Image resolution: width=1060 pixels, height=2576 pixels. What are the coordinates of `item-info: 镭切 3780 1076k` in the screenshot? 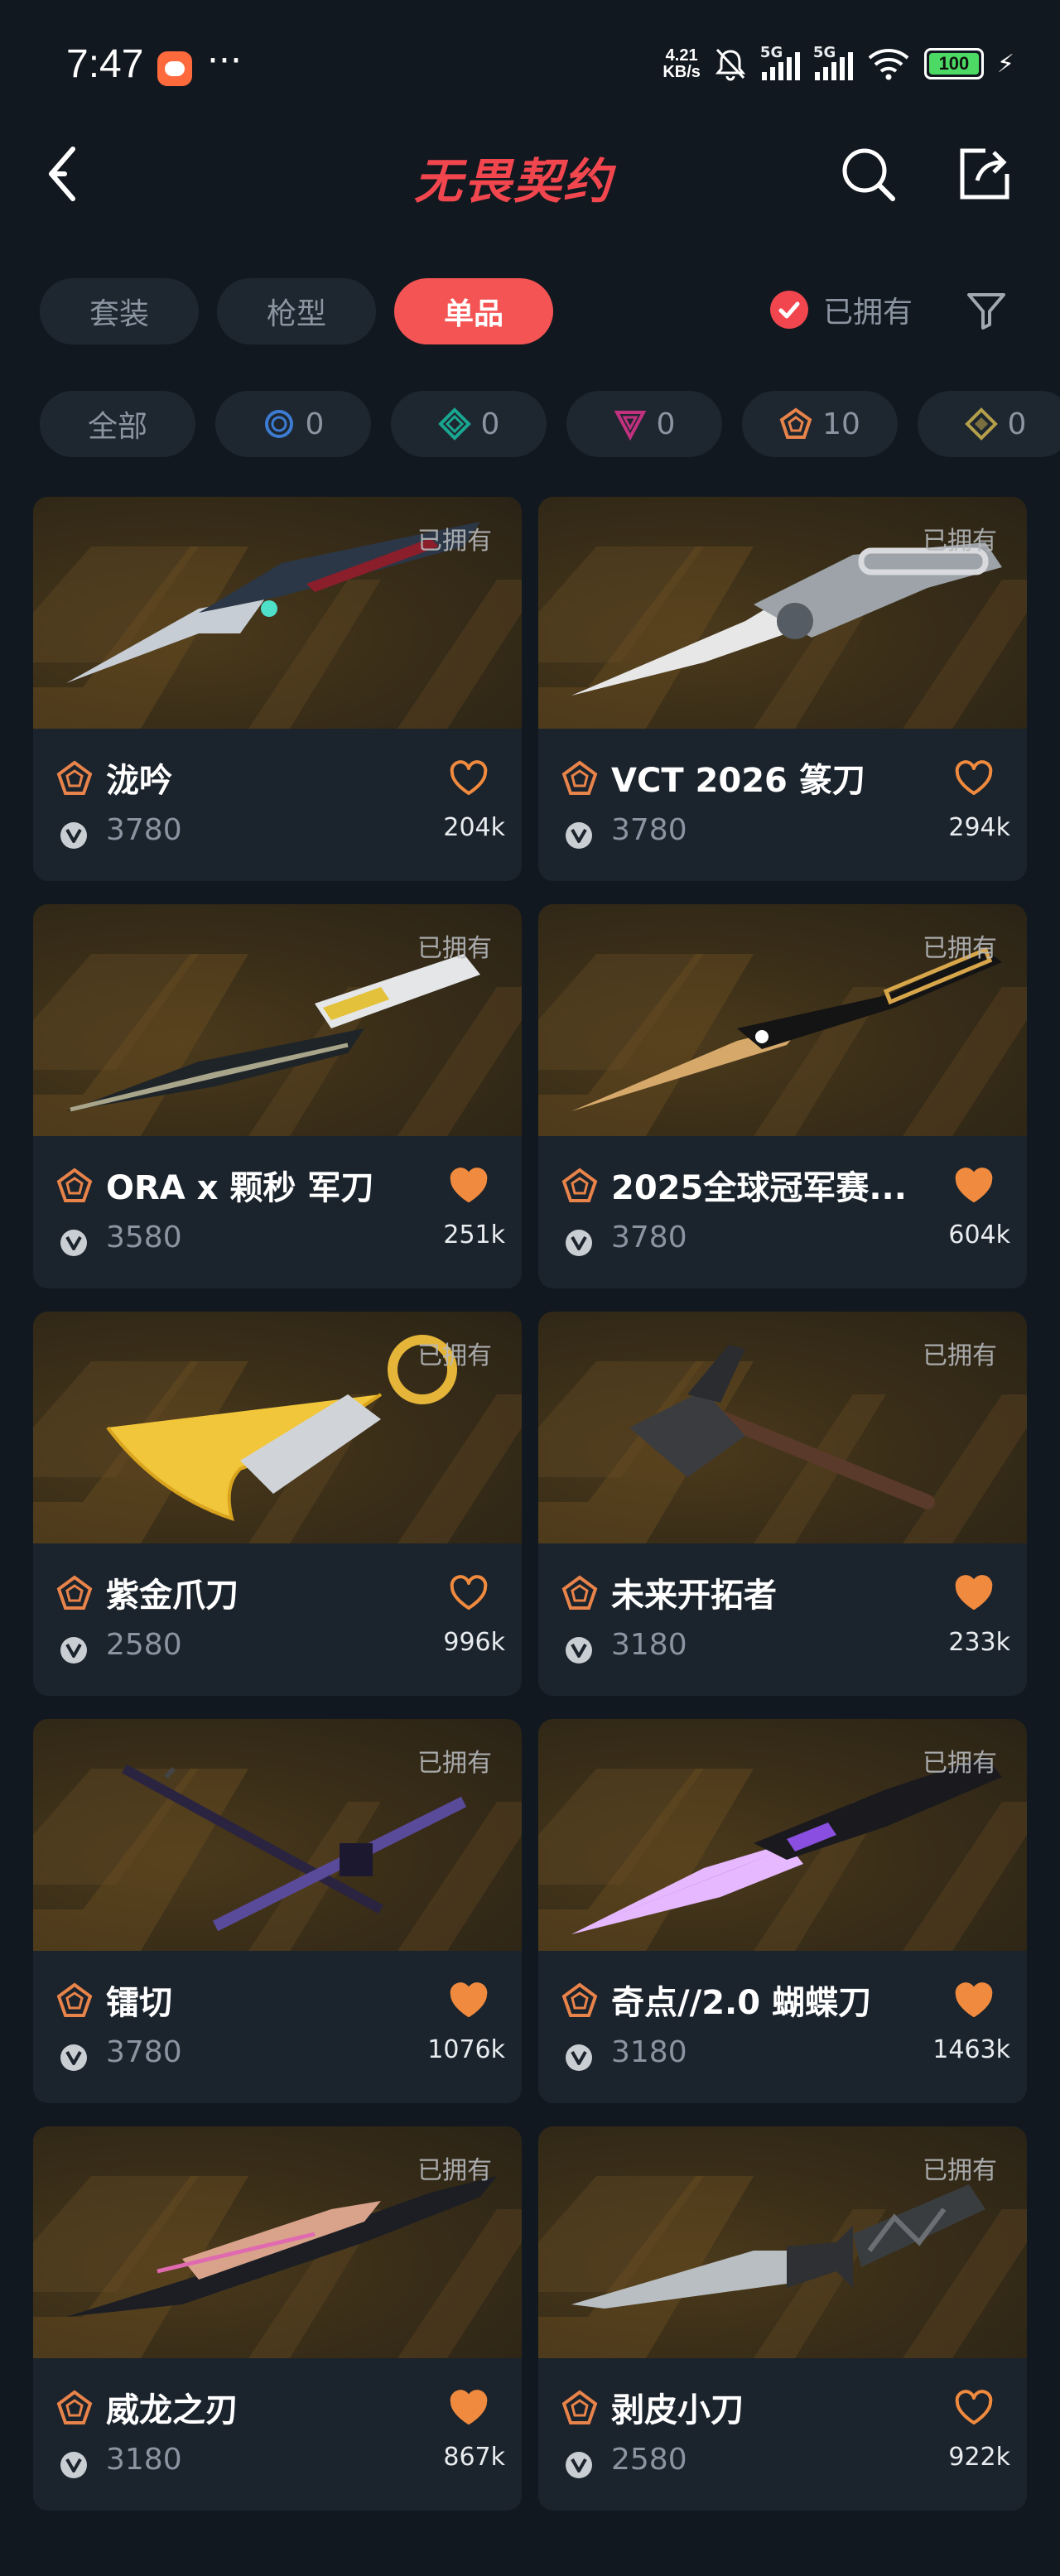 It's located at (277, 2027).